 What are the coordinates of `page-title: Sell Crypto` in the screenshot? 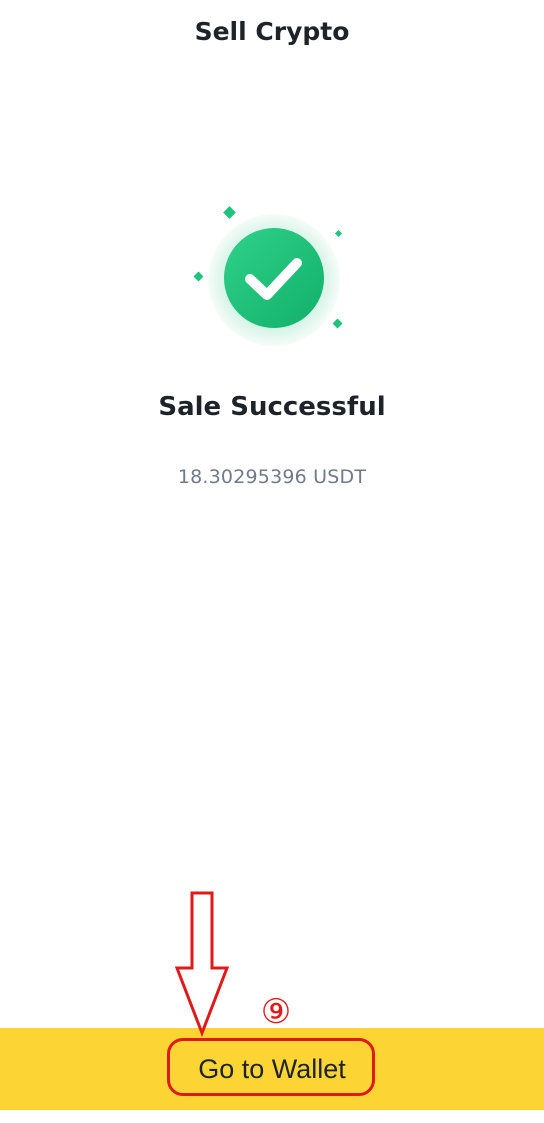 It's located at (272, 31).